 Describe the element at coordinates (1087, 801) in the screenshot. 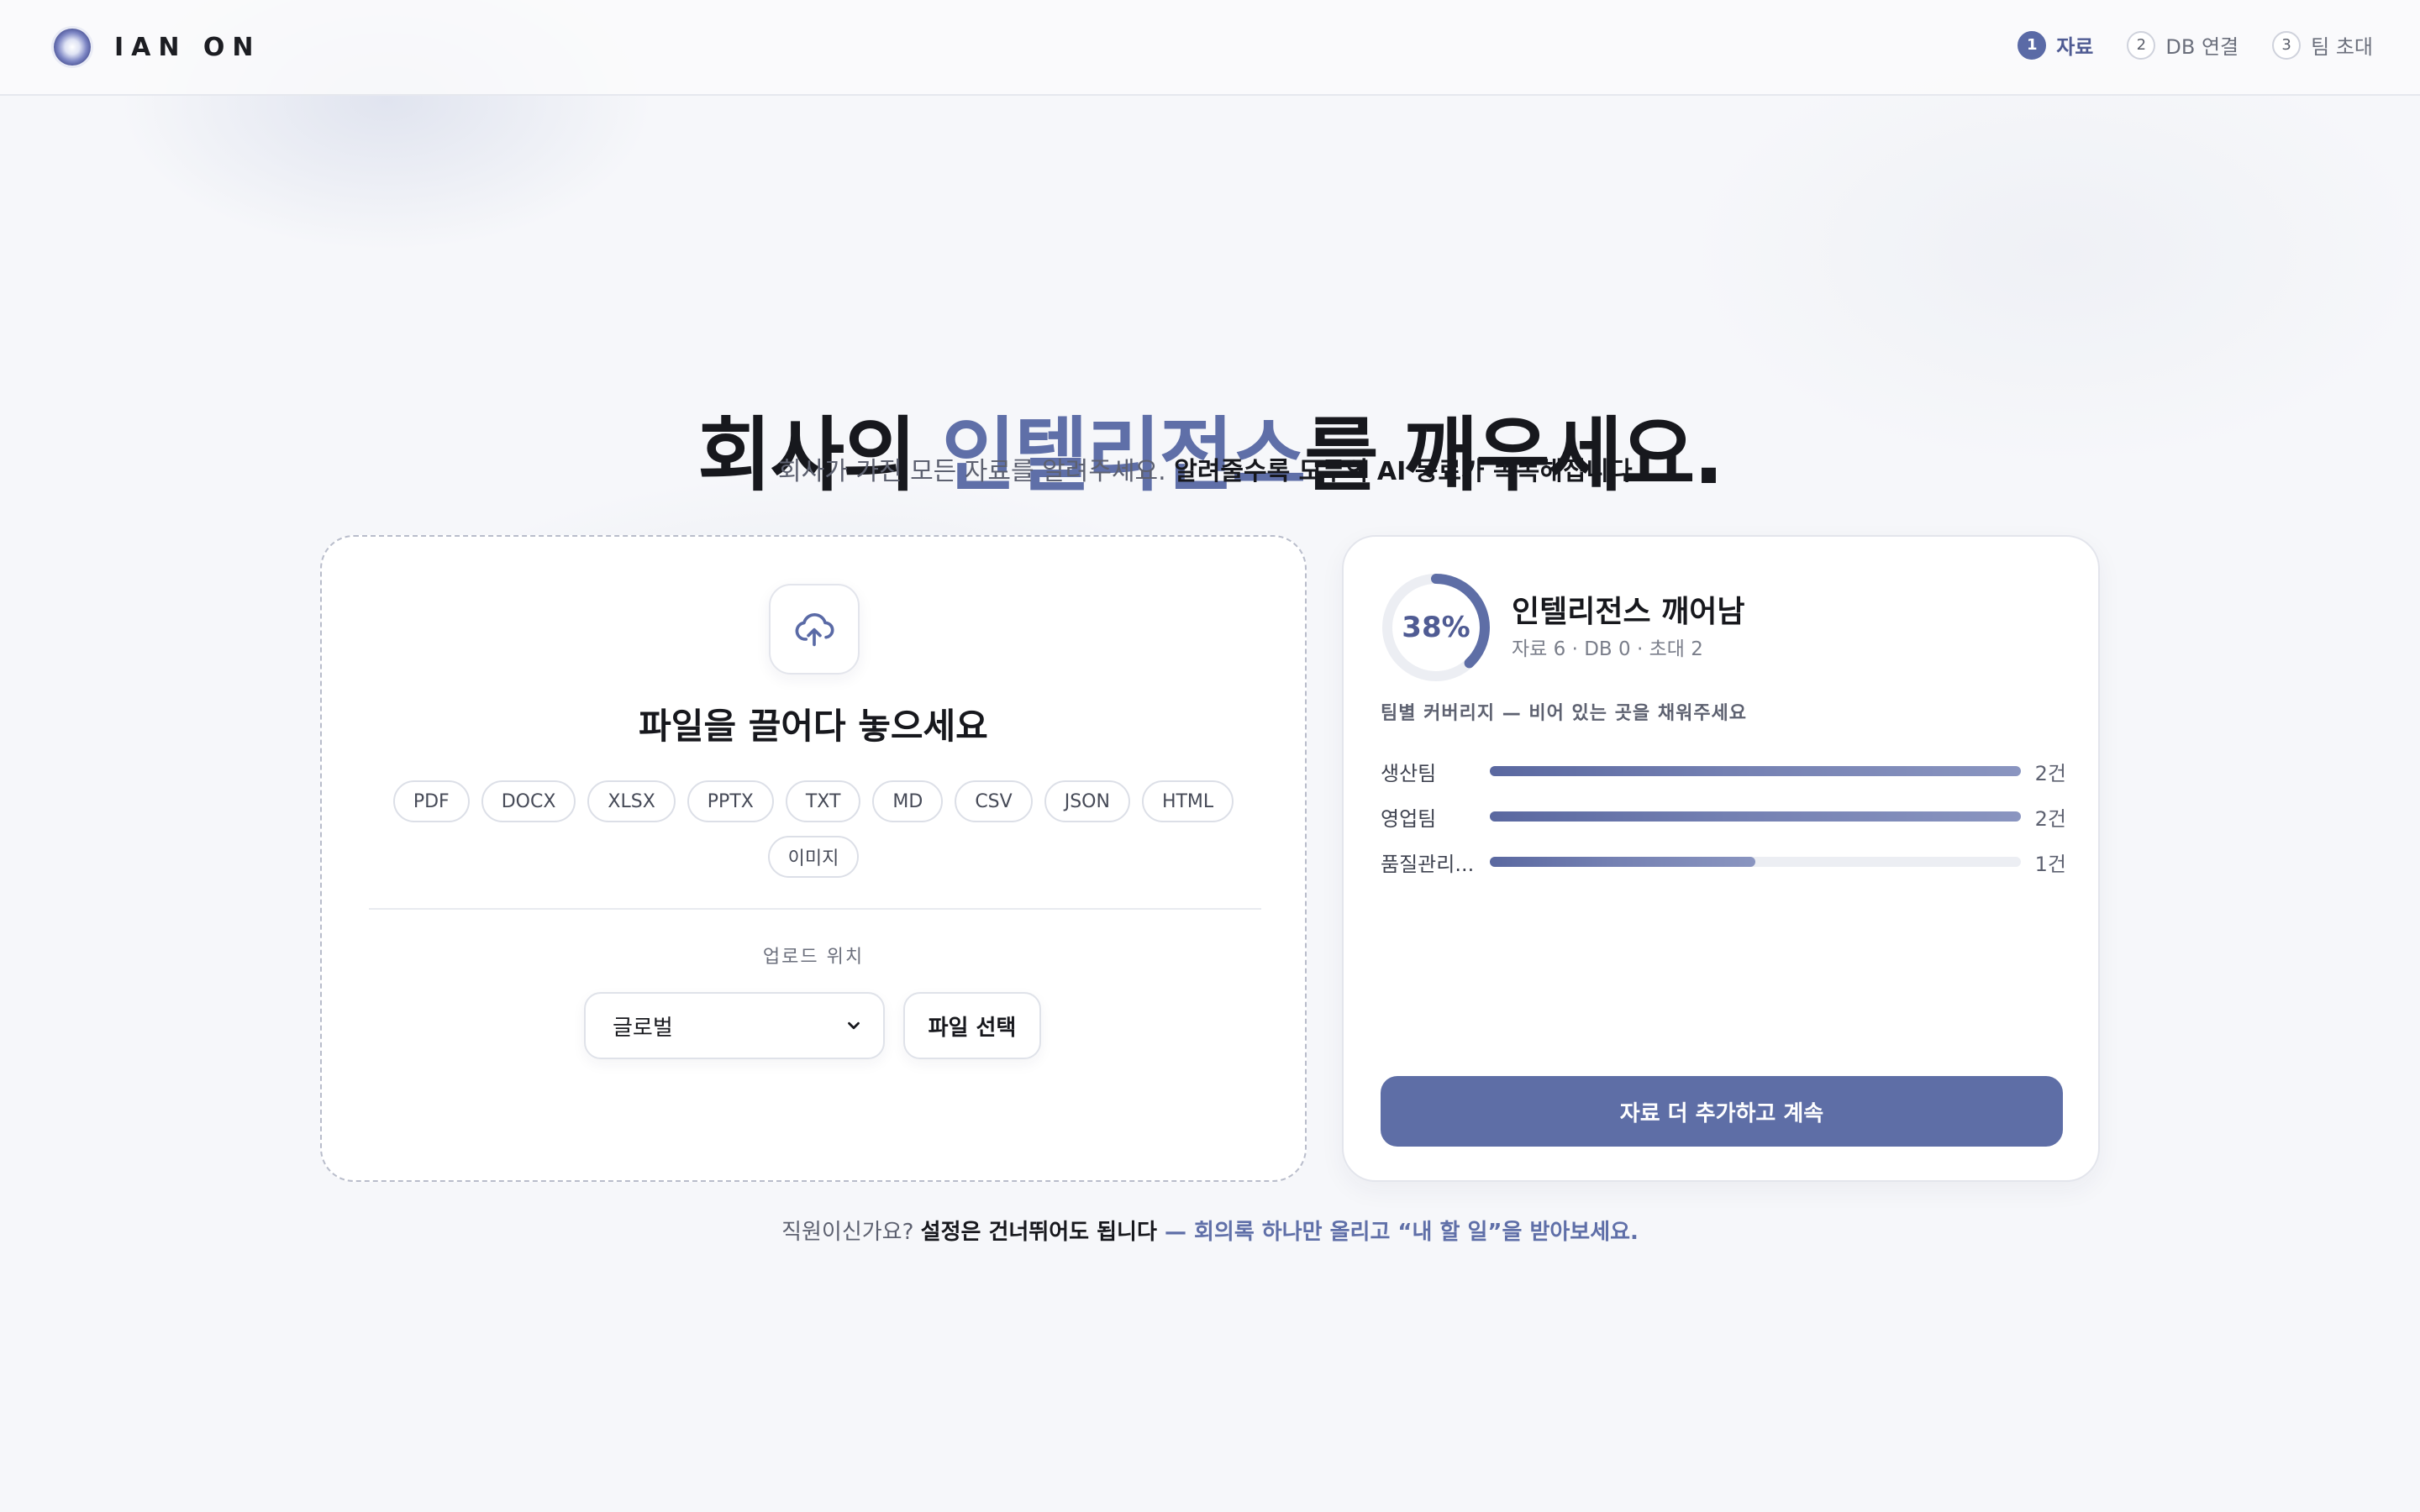

I see `format-chip: JSON` at that location.